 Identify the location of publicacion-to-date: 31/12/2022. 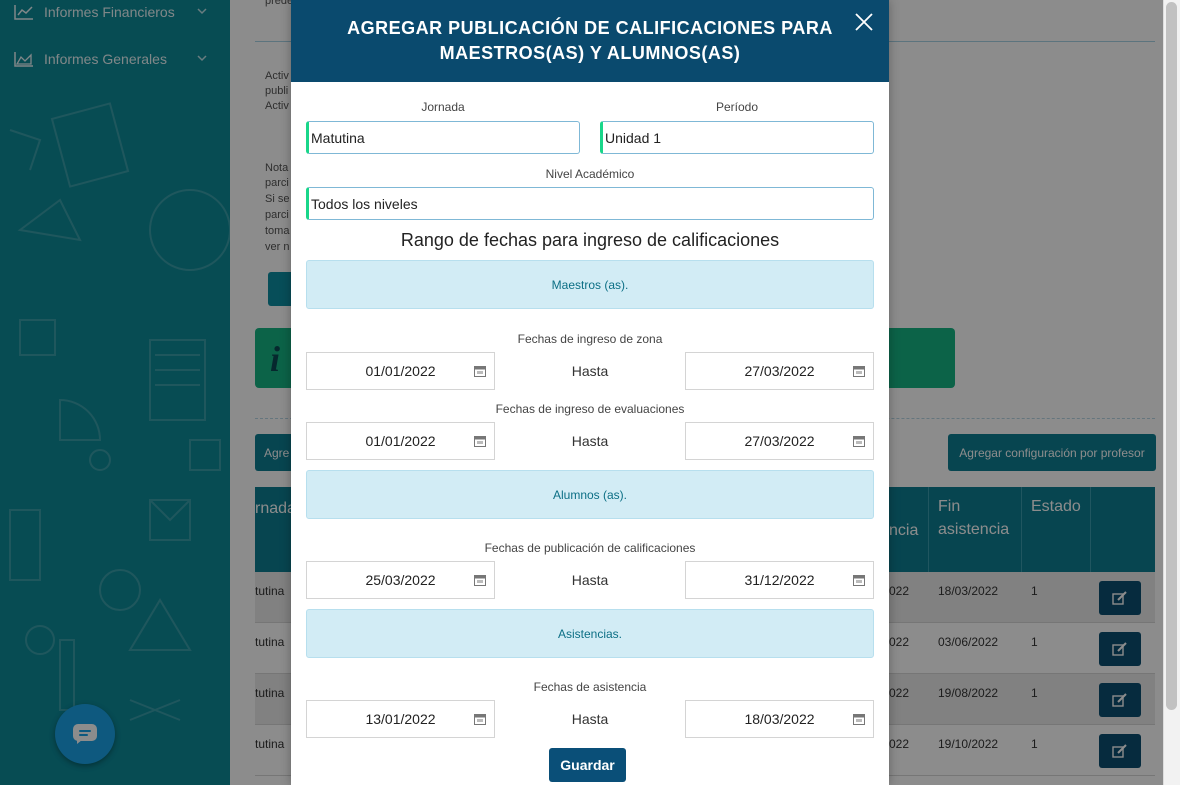
(779, 580).